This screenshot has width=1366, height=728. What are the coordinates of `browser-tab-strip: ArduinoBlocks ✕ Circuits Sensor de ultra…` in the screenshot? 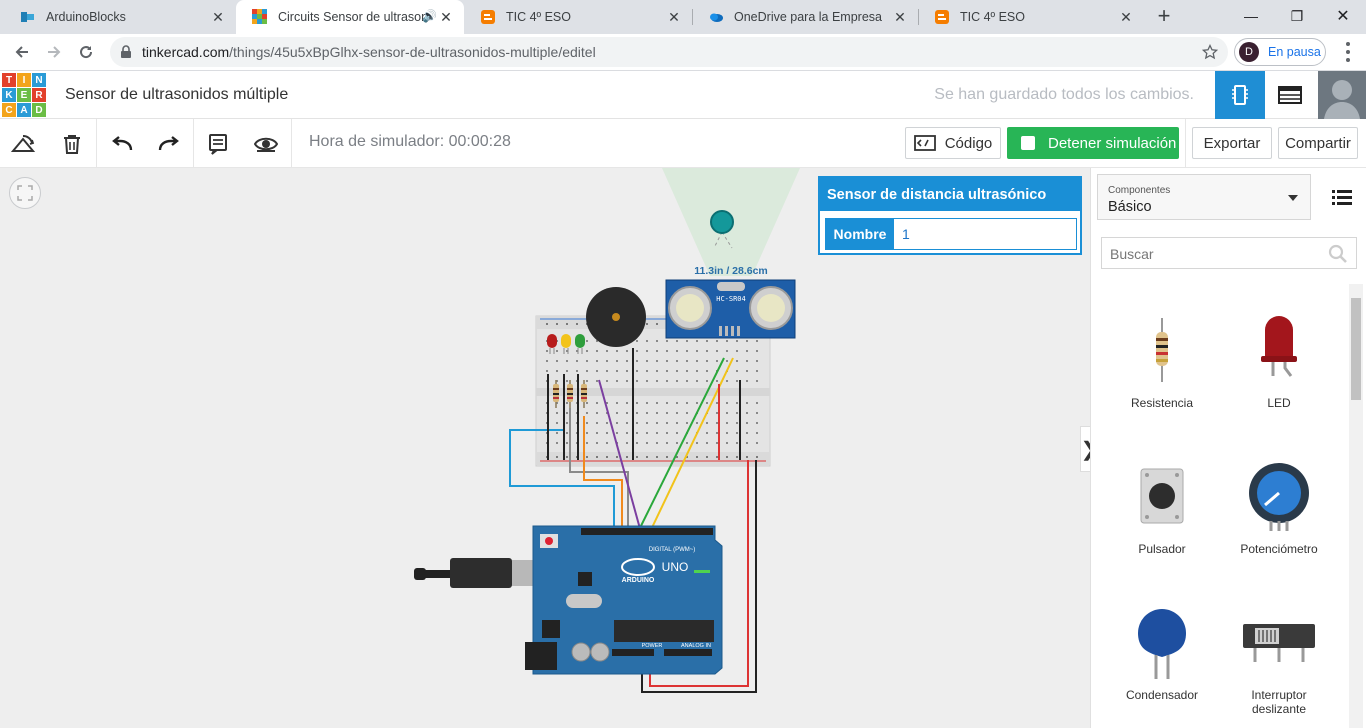 It's located at (683, 17).